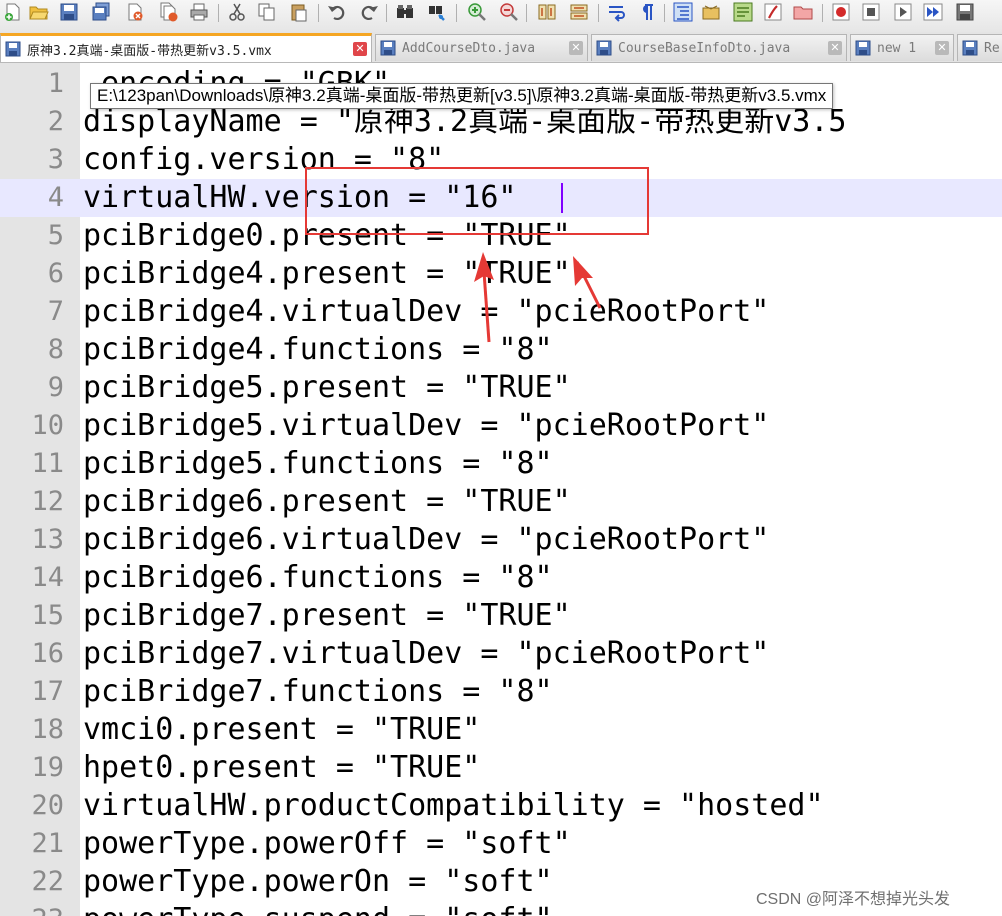 The image size is (1002, 916). What do you see at coordinates (538, 297) in the screenshot?
I see `annotation-arrows` at bounding box center [538, 297].